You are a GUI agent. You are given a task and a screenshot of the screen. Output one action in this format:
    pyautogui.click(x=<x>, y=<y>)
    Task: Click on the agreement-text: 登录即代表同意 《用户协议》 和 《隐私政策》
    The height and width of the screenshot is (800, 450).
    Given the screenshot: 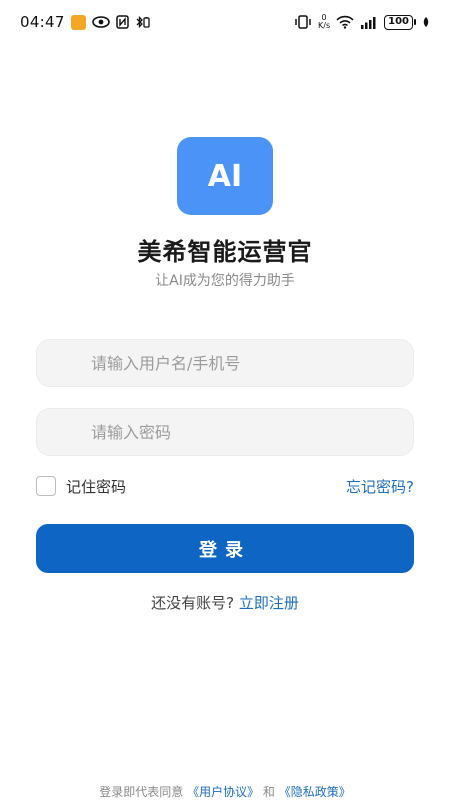 What is the action you would take?
    pyautogui.click(x=225, y=791)
    